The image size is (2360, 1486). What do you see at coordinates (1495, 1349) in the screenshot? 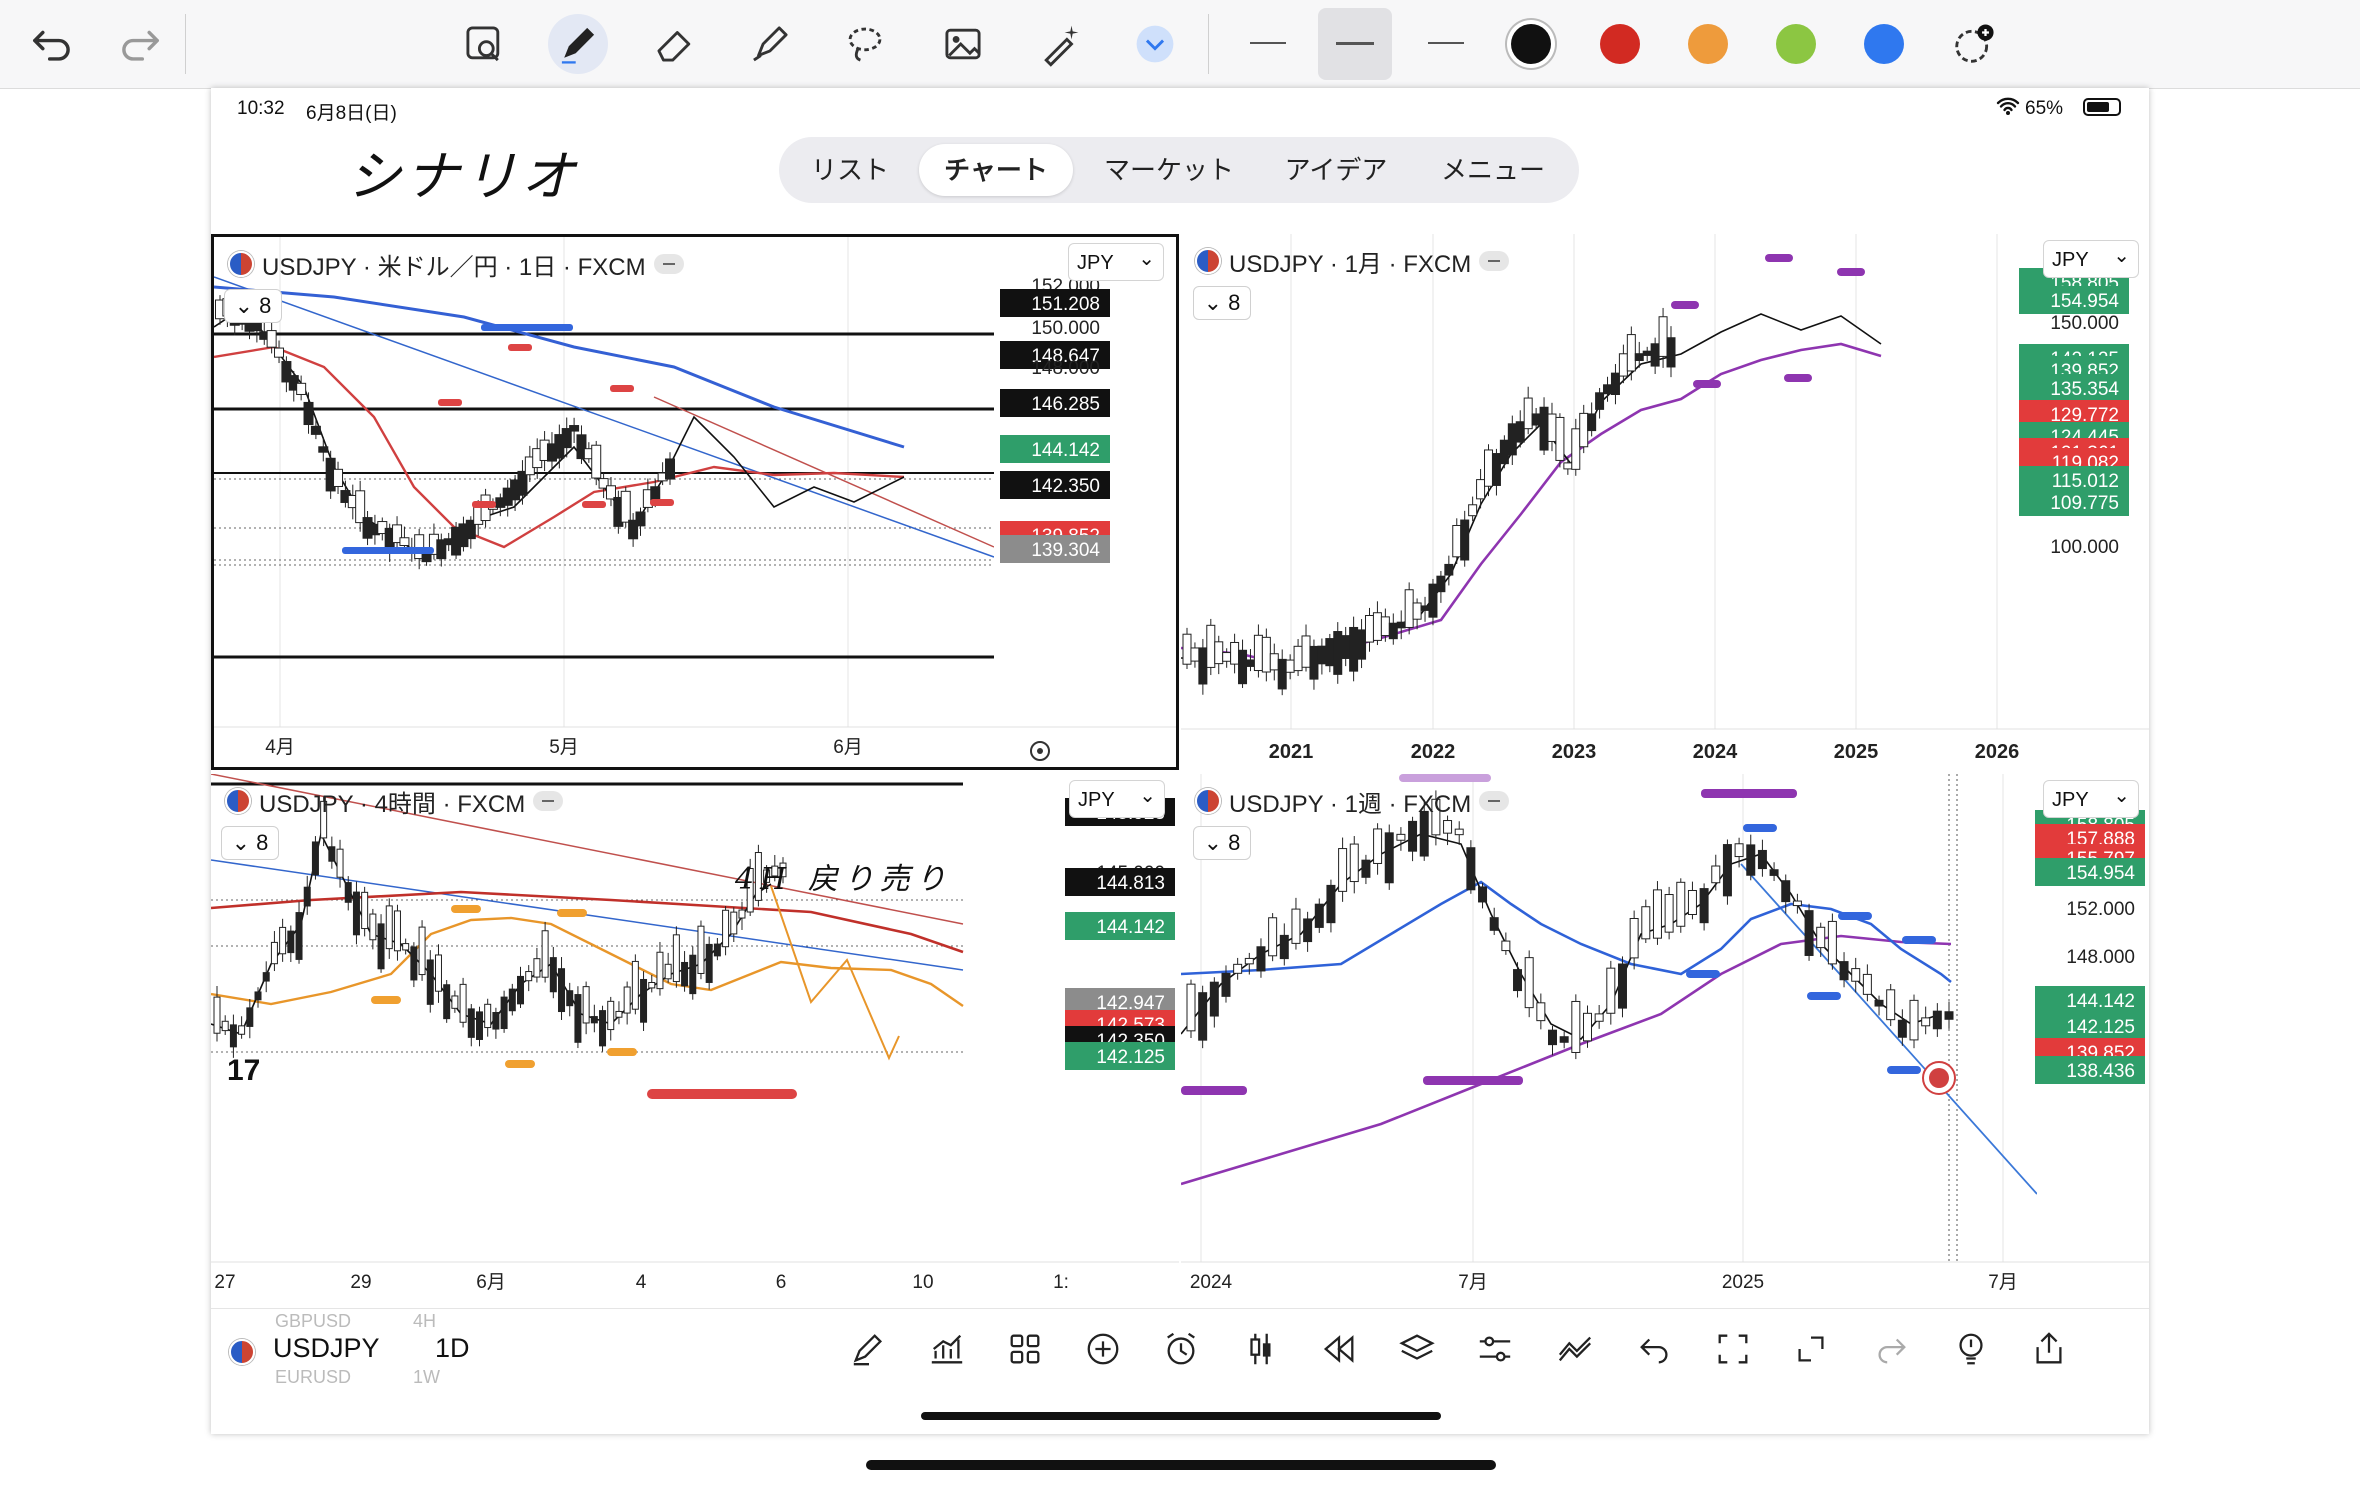
I see `settings-icon` at bounding box center [1495, 1349].